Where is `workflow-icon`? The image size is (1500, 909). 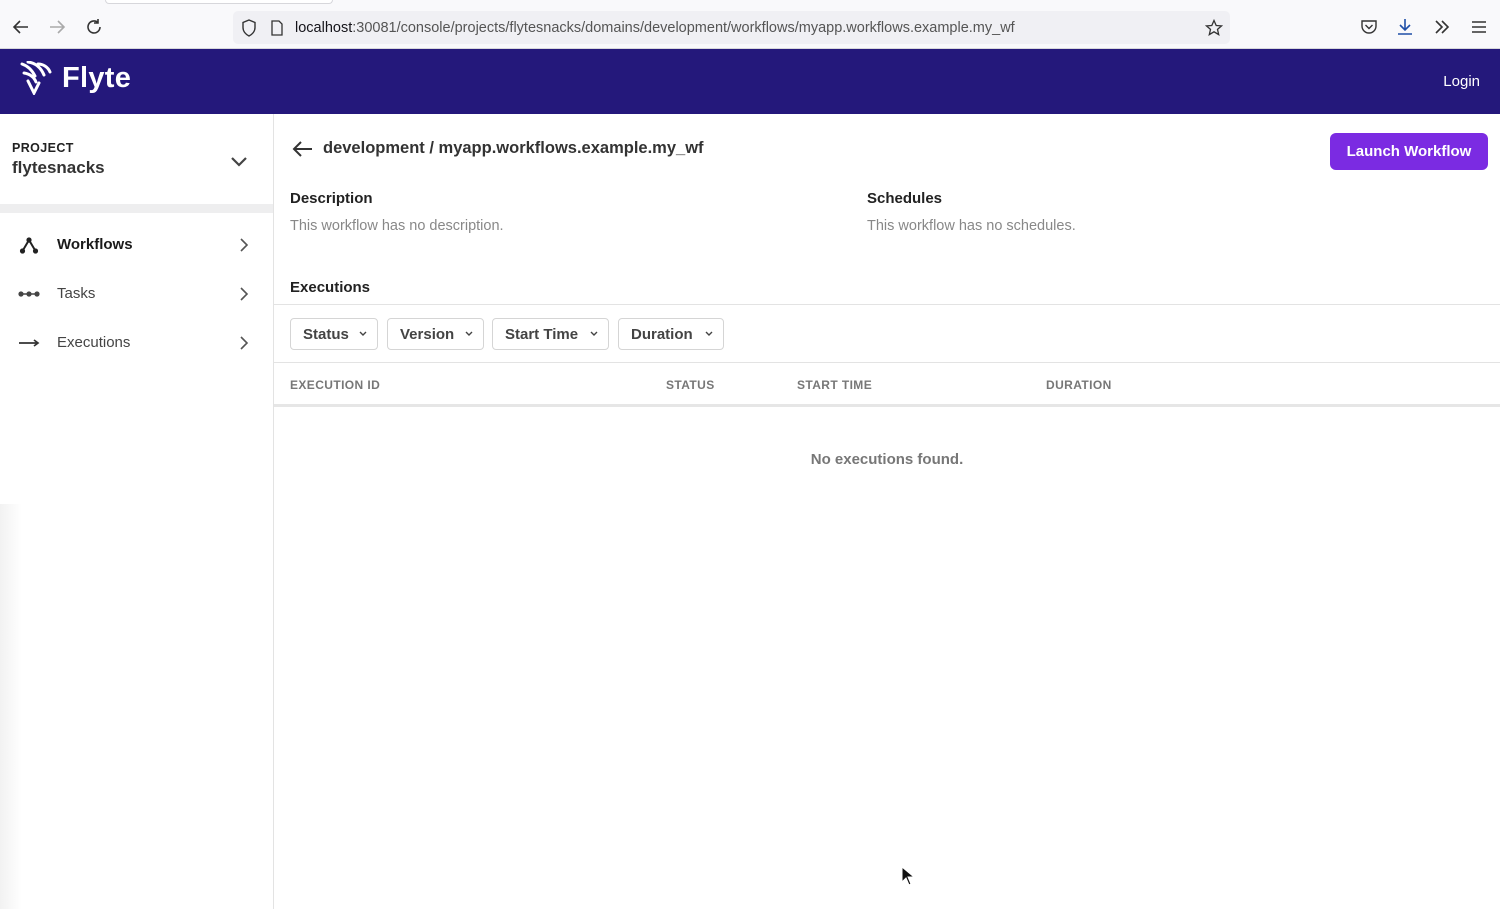
workflow-icon is located at coordinates (29, 245).